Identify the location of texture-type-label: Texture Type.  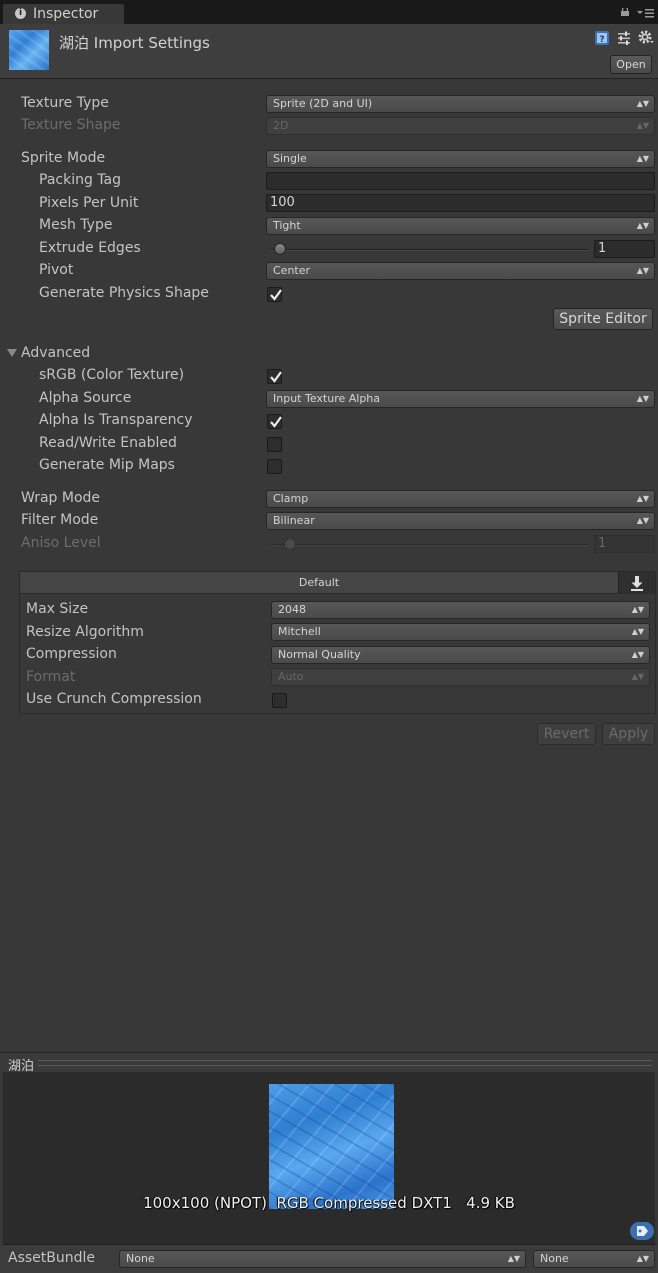
(65, 103).